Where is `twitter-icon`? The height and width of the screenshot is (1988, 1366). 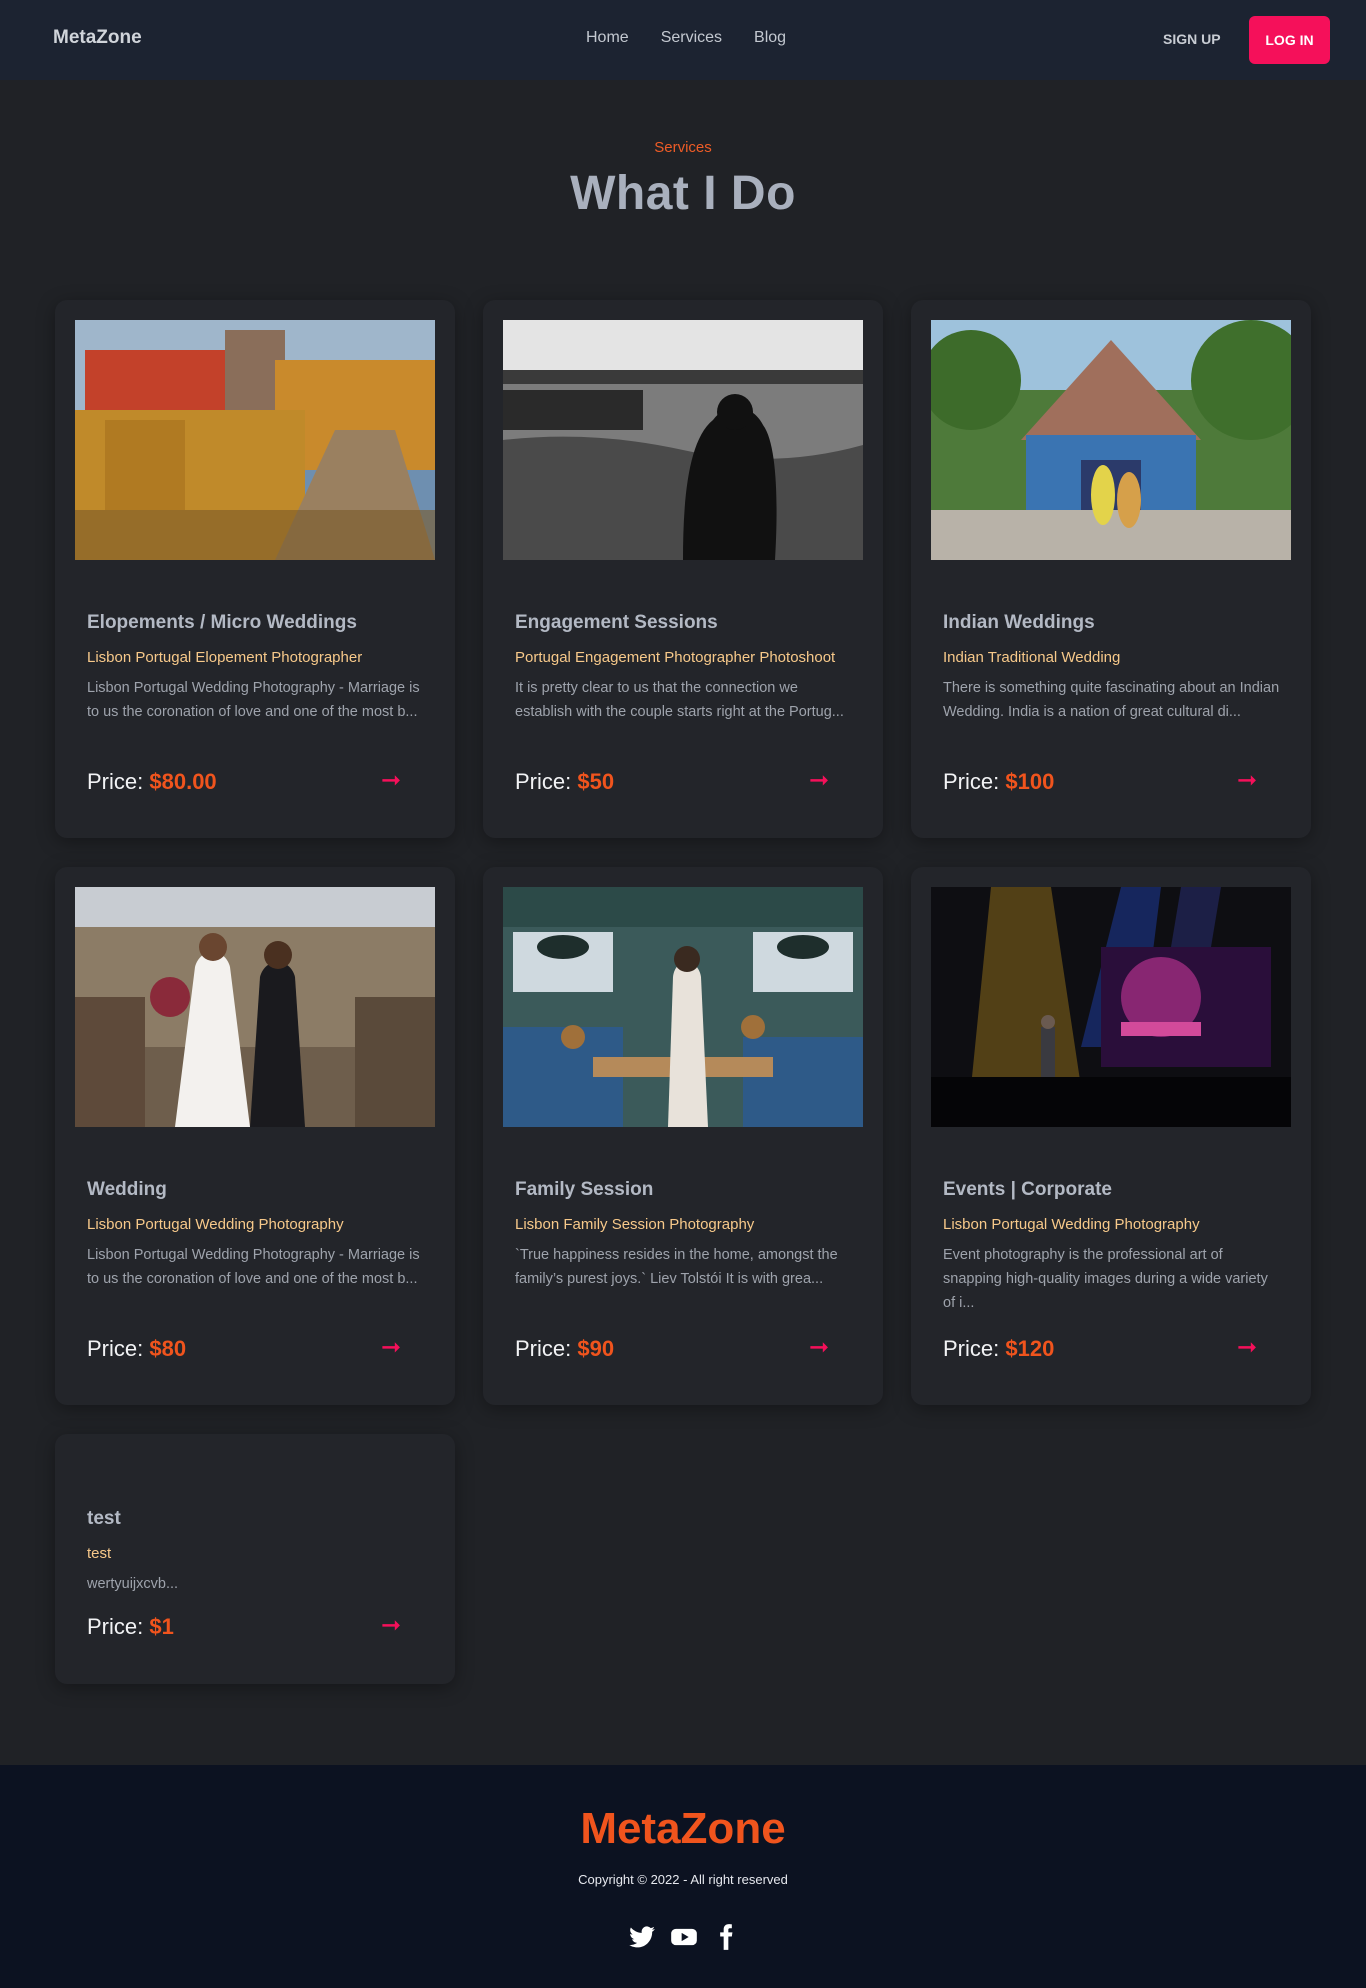
twitter-icon is located at coordinates (642, 1937).